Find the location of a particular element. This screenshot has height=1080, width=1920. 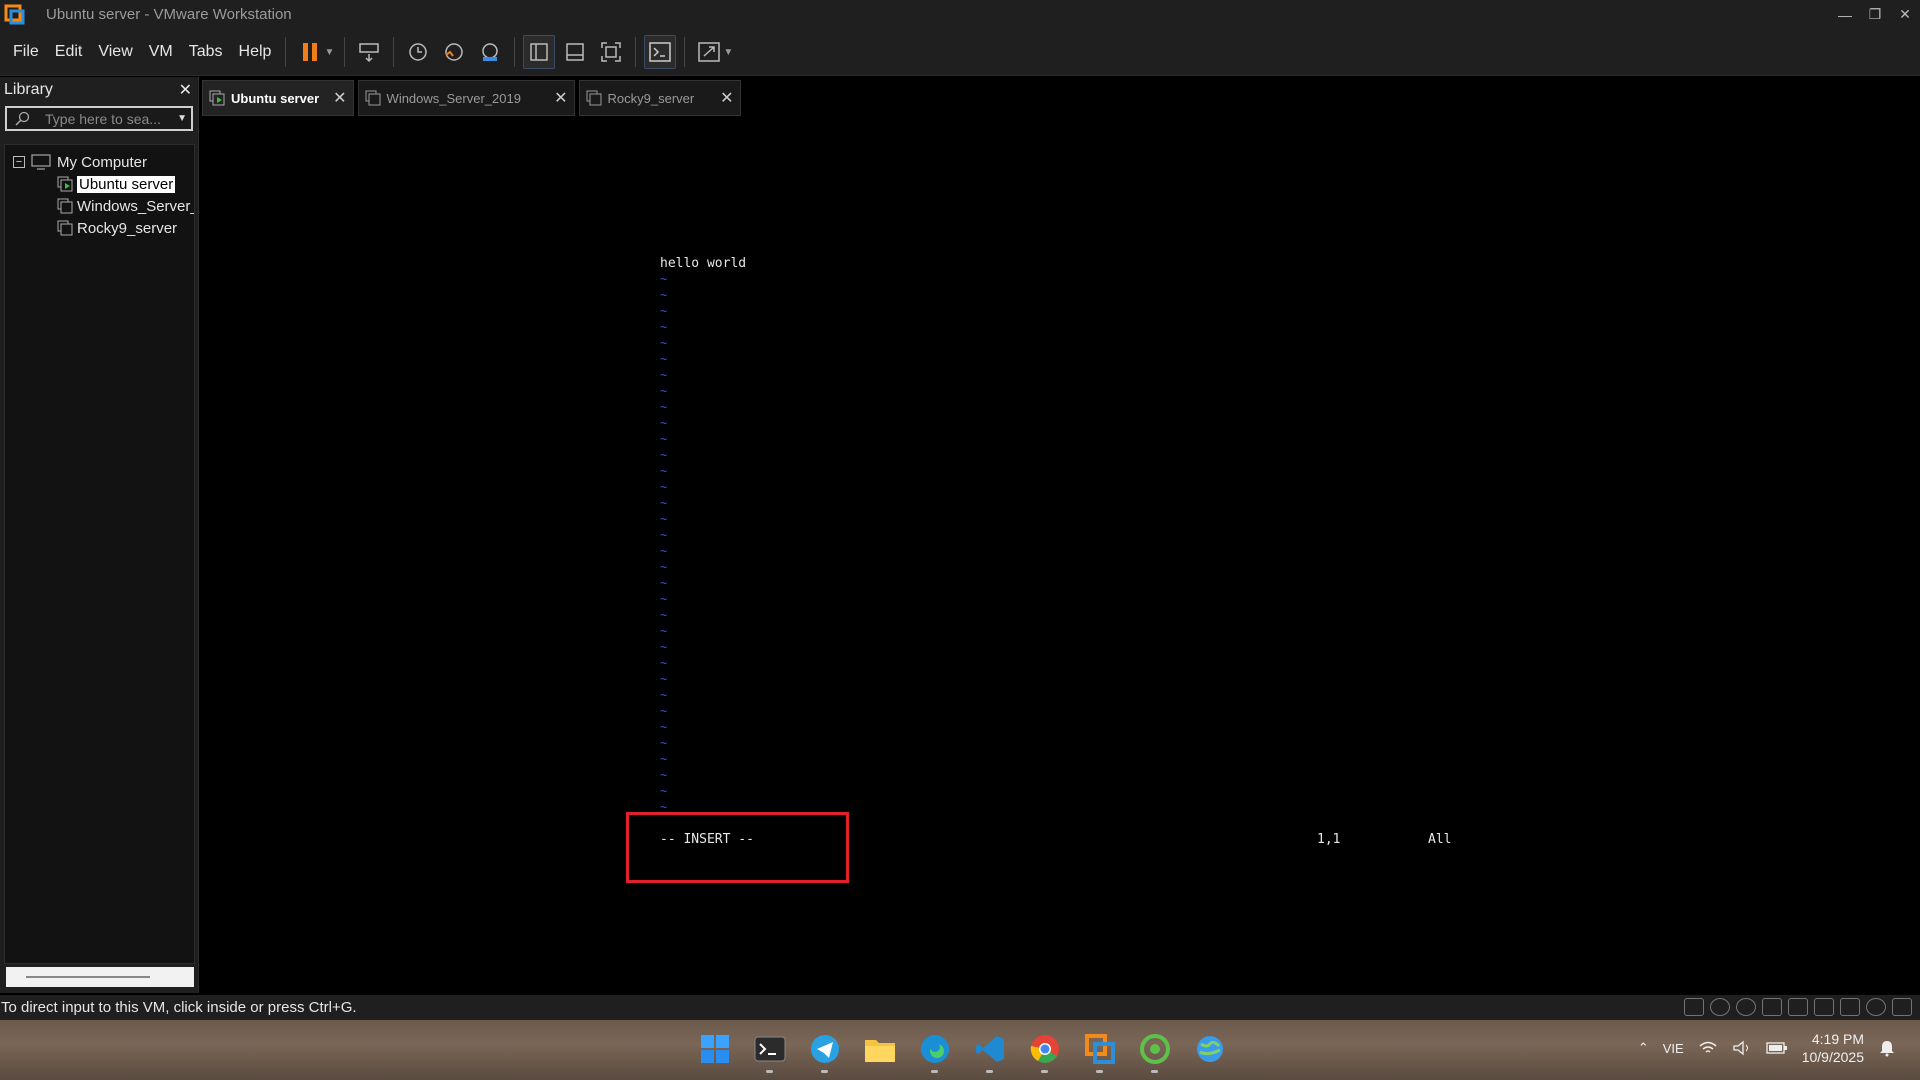

tab-ubuntu-server: Ubuntu server ✕ is located at coordinates (278, 98).